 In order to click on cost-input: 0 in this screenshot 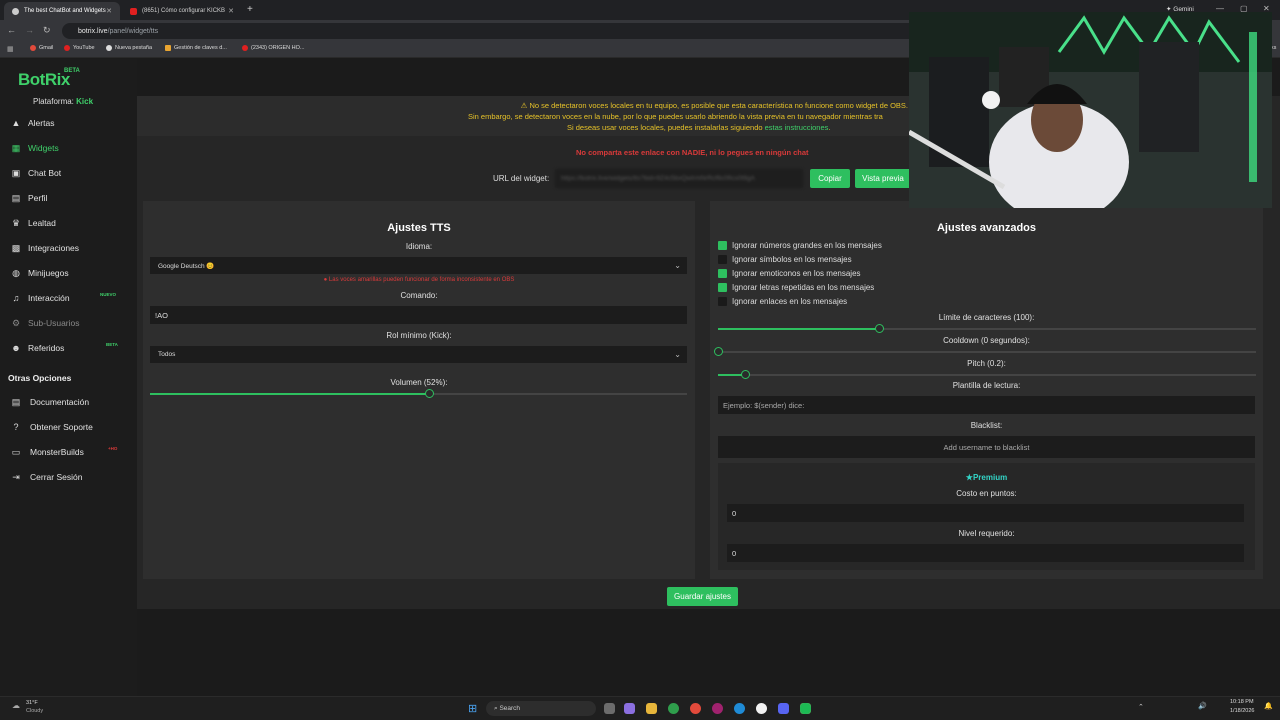, I will do `click(985, 513)`.